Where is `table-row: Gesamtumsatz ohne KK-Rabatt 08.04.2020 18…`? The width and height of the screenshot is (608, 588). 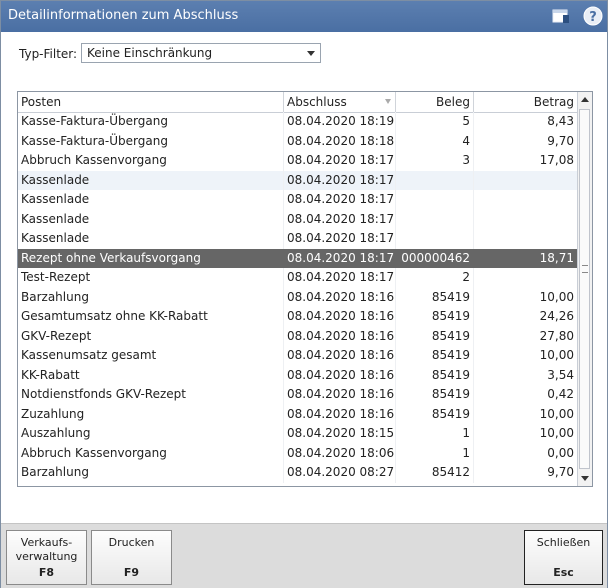
table-row: Gesamtumsatz ohne KK-Rabatt 08.04.2020 18… is located at coordinates (298, 317).